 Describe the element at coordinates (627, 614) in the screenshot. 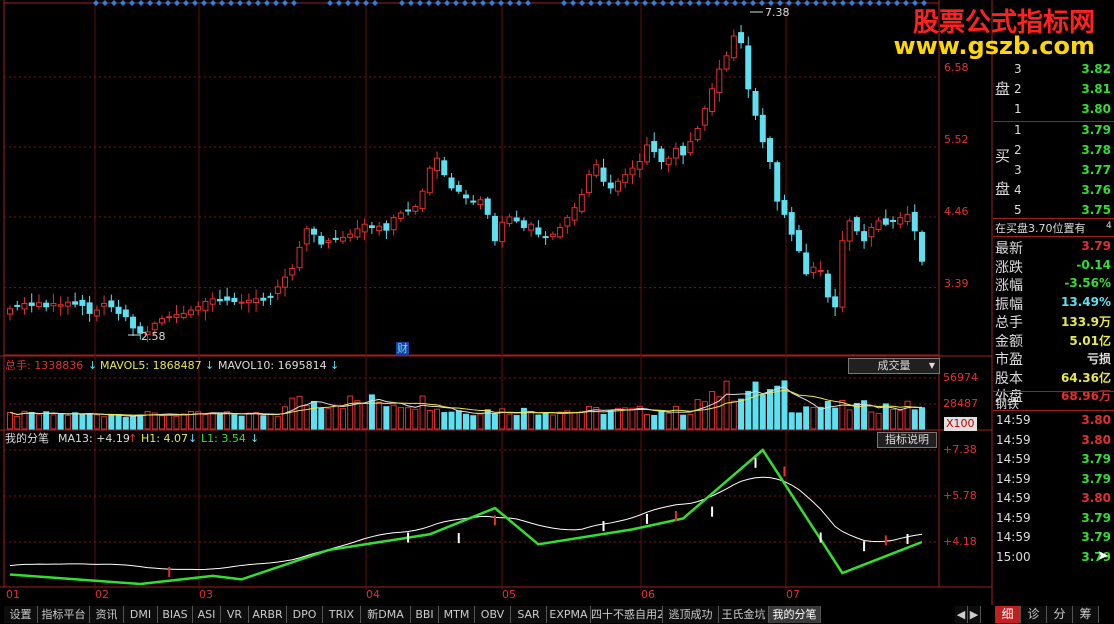

I see `tab-17: 四十不惑自用2` at that location.